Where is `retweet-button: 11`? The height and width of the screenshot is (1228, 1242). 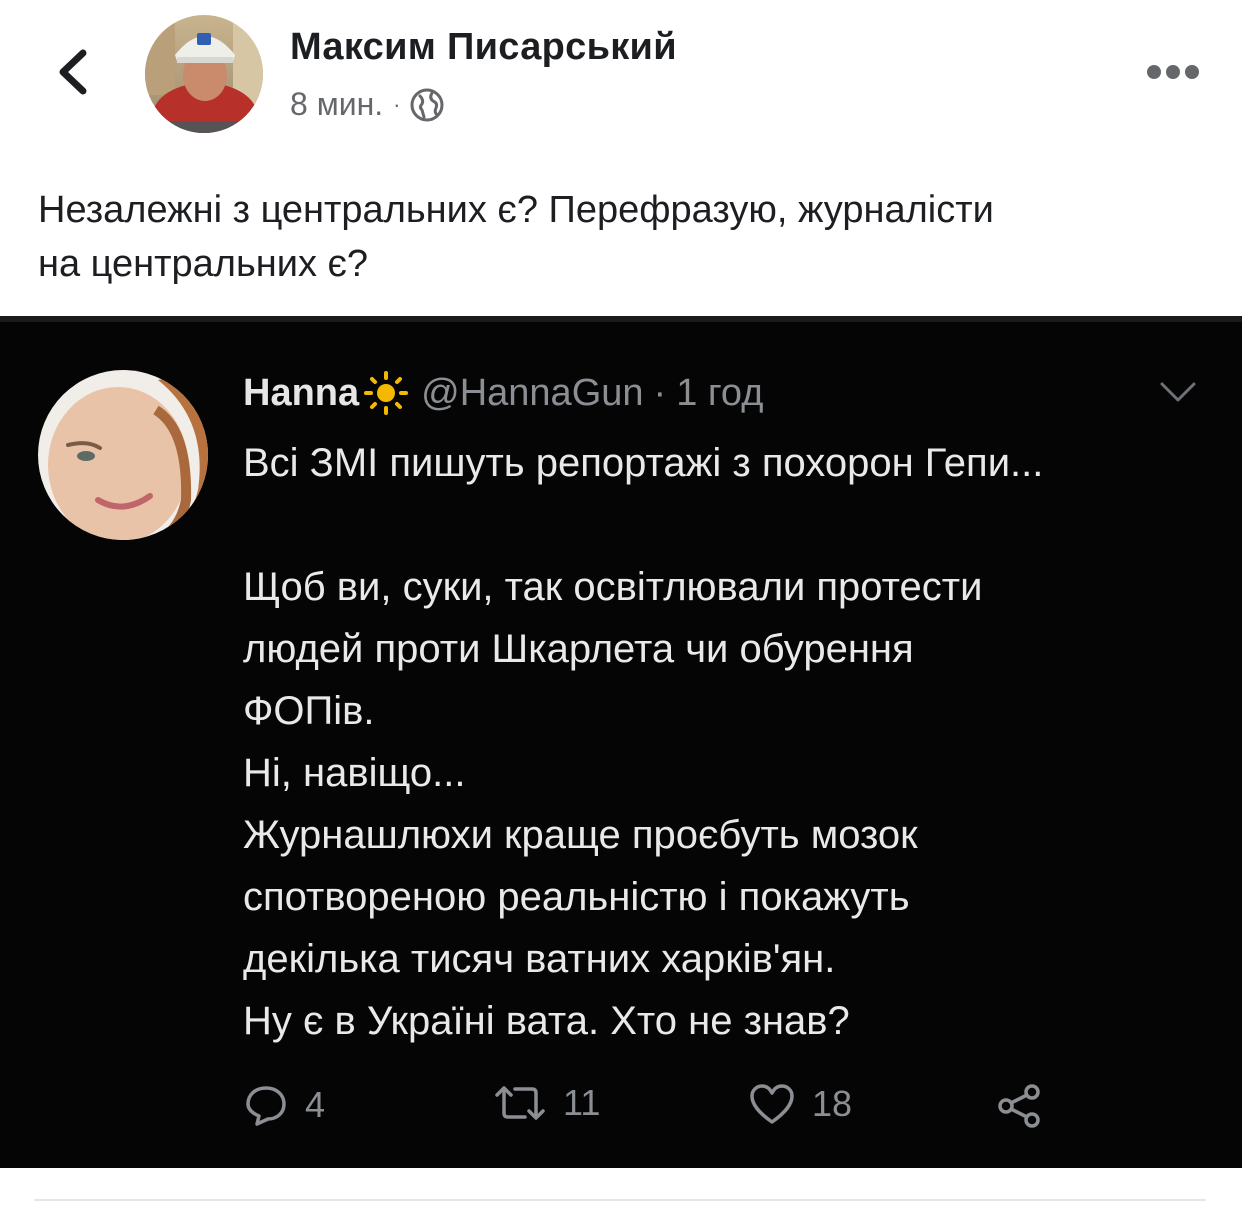
retweet-button: 11 is located at coordinates (546, 1103).